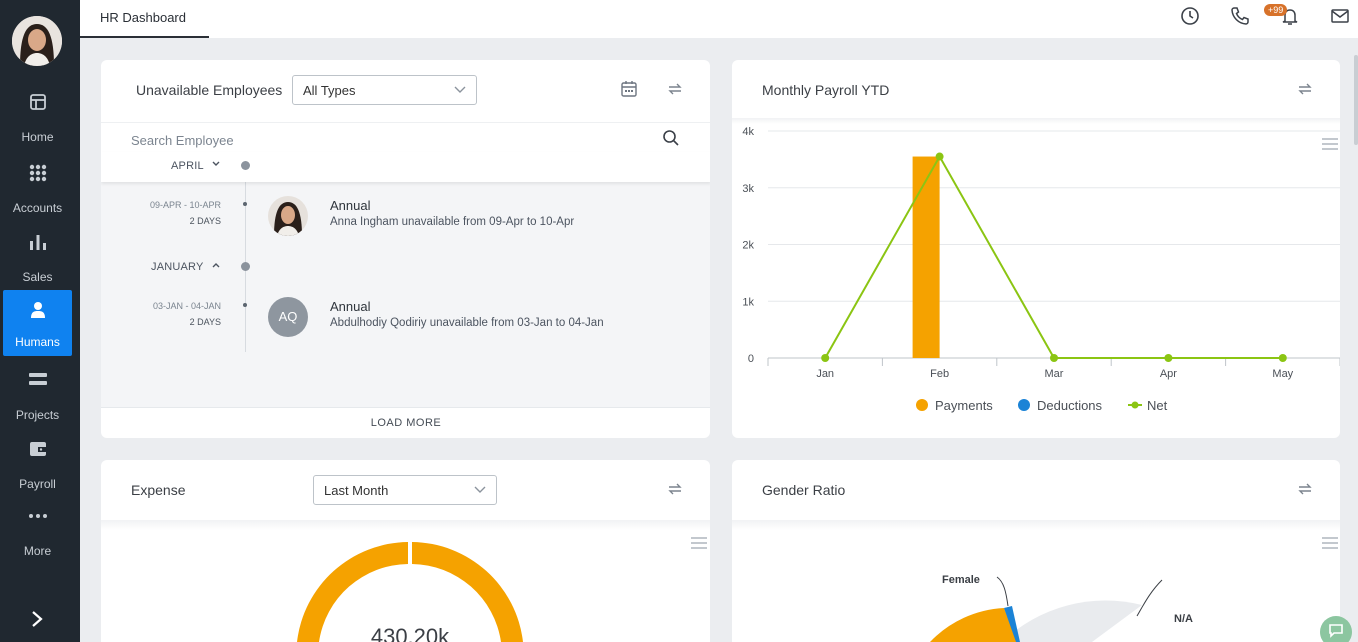  Describe the element at coordinates (748, 132) in the screenshot. I see `y-tick-label: 4k` at that location.